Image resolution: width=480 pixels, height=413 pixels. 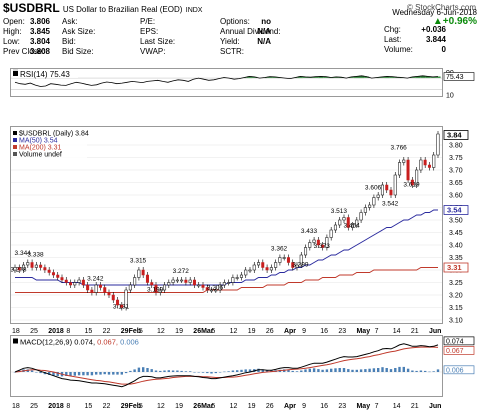 What do you see at coordinates (79, 342) in the screenshot?
I see `macd-legend-text: MACD(12,26,9) 0.074, 0.067, 0.006` at bounding box center [79, 342].